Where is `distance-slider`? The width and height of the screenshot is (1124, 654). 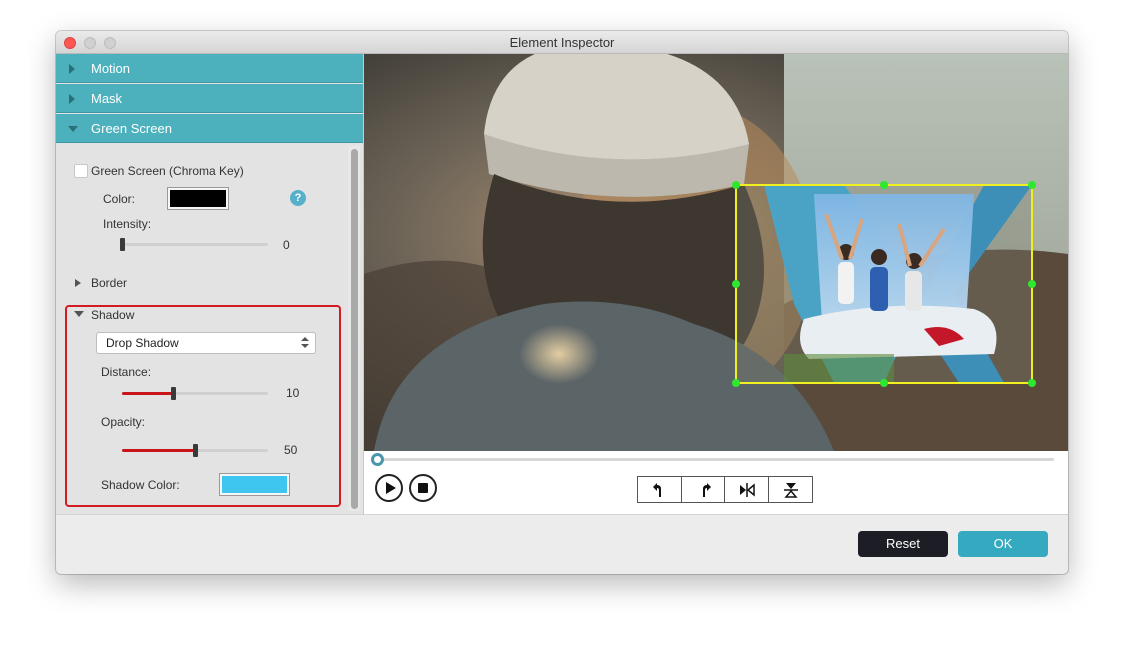 distance-slider is located at coordinates (195, 393).